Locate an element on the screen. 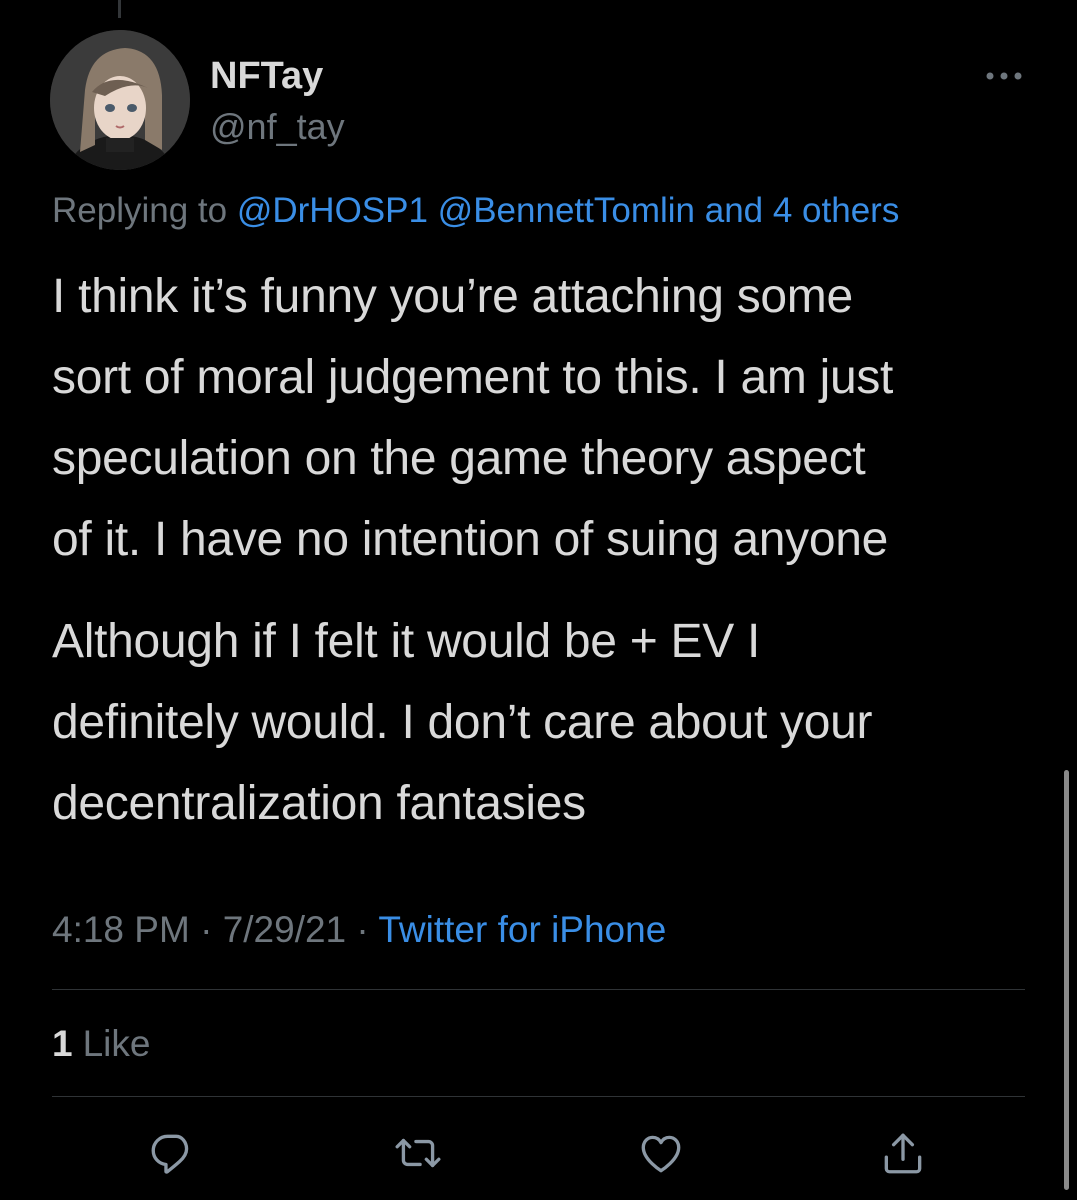  retweet-button is located at coordinates (418, 1153).